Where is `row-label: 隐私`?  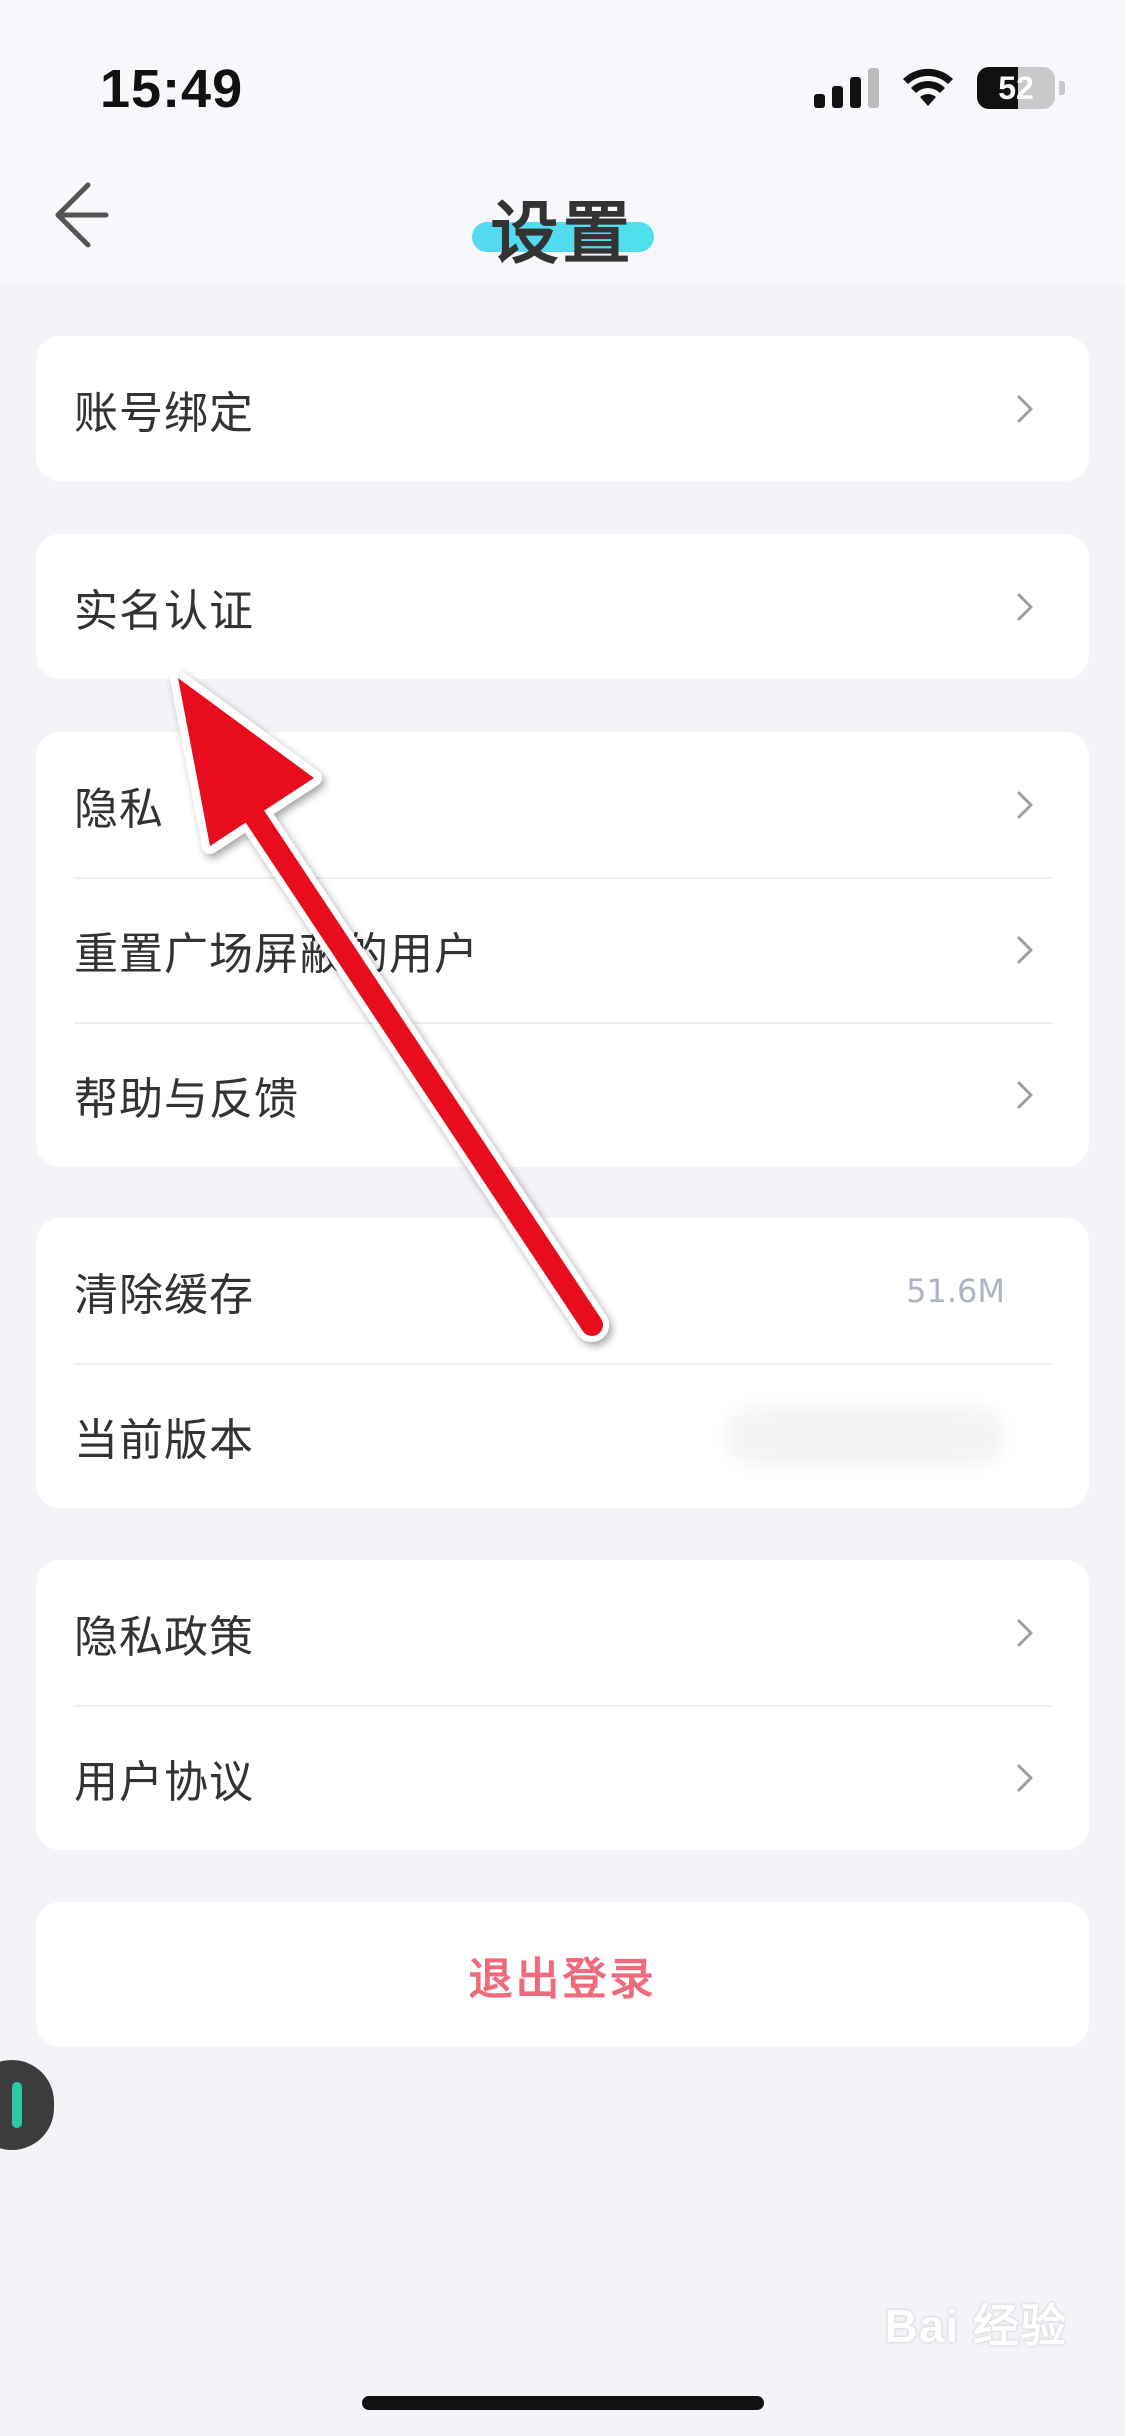 row-label: 隐私 is located at coordinates (119, 809).